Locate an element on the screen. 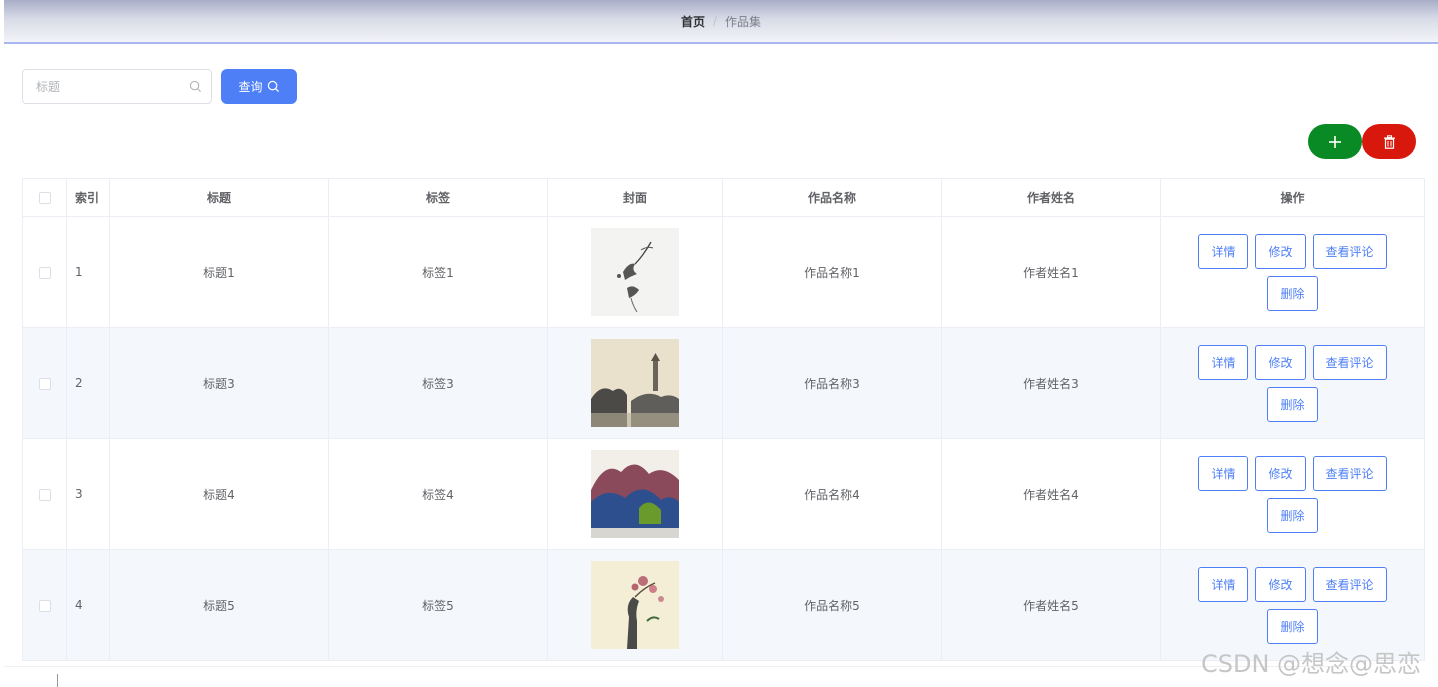 The image size is (1438, 687). column-header-tag: 标签 is located at coordinates (438, 197).